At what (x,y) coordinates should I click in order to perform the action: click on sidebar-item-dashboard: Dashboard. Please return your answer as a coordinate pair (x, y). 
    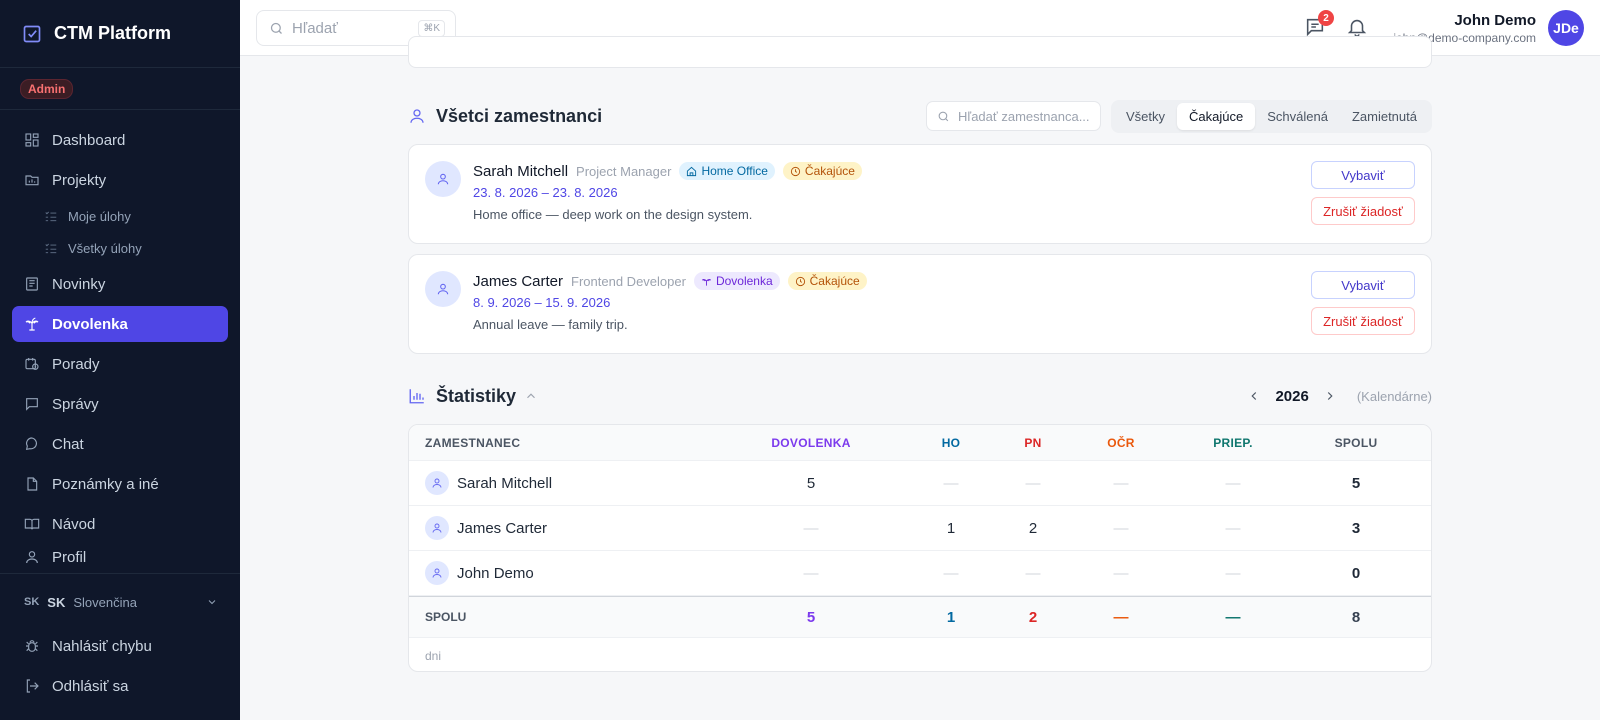
    Looking at the image, I should click on (120, 140).